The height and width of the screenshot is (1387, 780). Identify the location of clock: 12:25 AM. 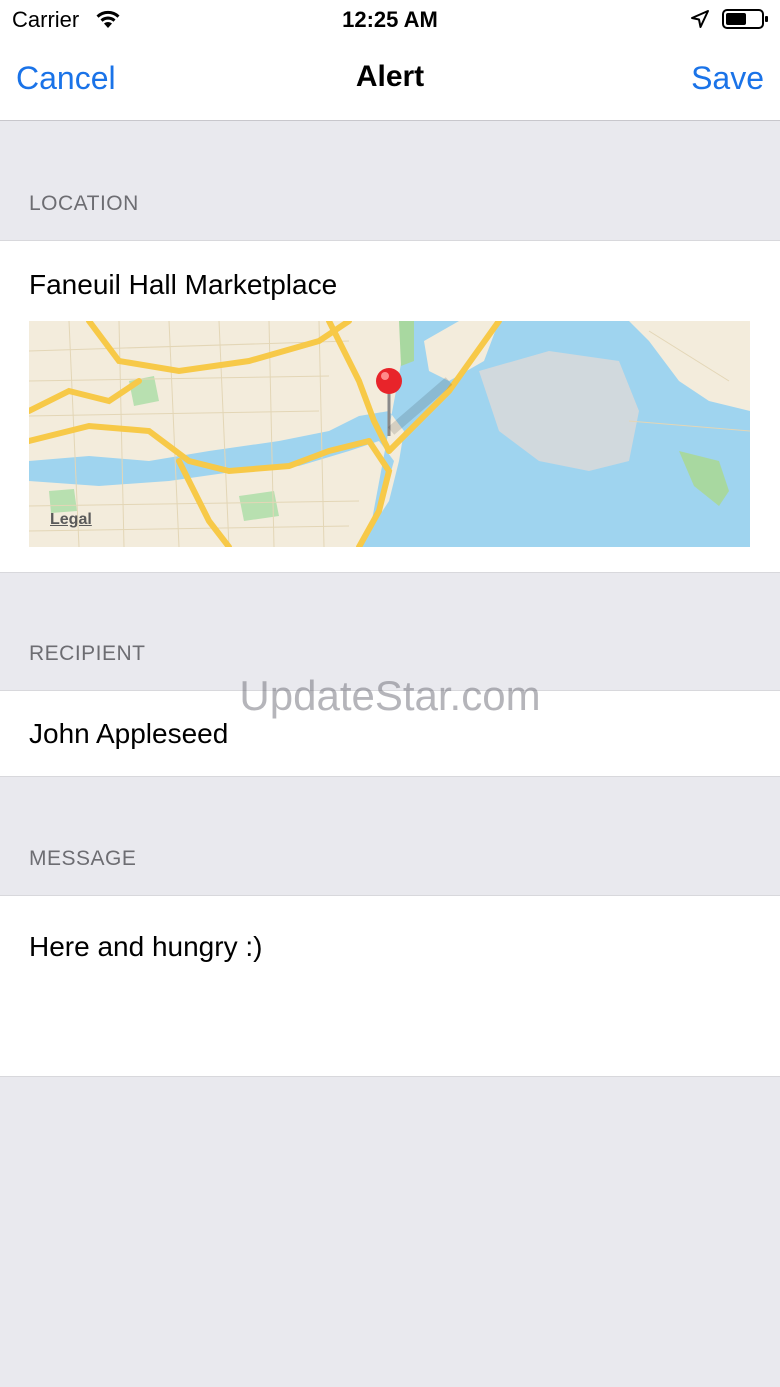
(390, 19).